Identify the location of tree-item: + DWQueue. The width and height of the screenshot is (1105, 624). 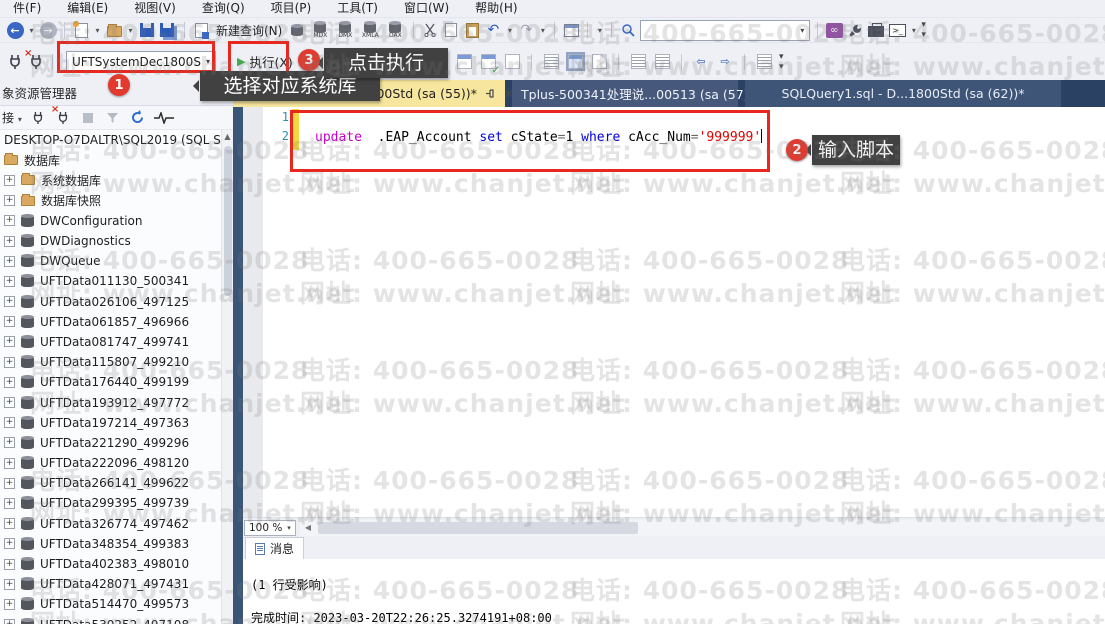
(110, 261).